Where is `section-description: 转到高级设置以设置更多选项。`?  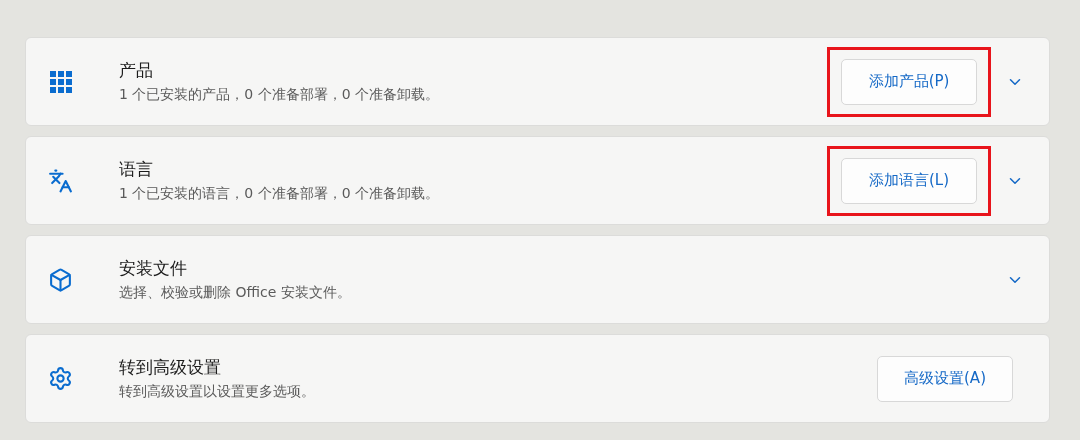 section-description: 转到高级设置以设置更多选项。 is located at coordinates (217, 392).